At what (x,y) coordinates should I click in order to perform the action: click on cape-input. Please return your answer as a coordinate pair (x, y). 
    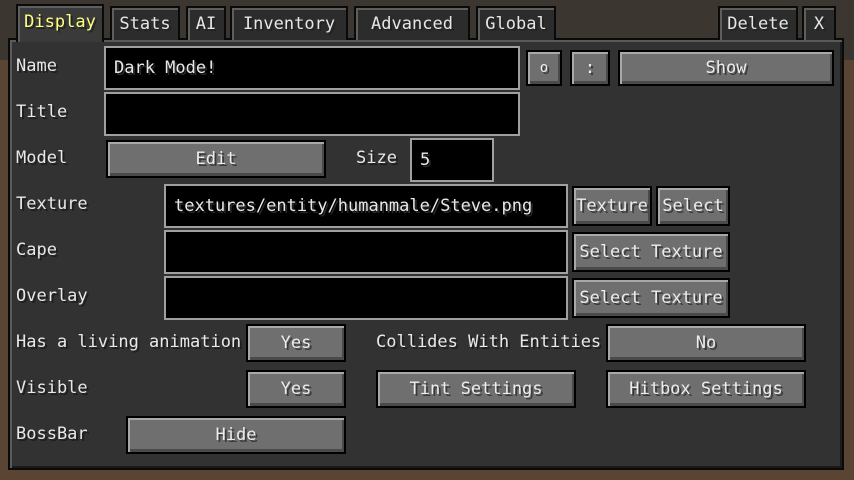
    Looking at the image, I should click on (366, 252).